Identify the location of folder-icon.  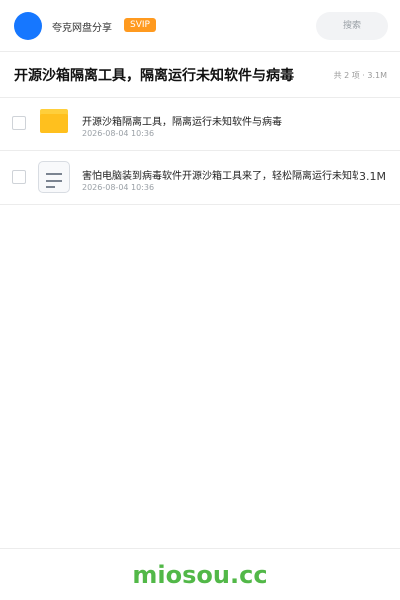
(54, 123).